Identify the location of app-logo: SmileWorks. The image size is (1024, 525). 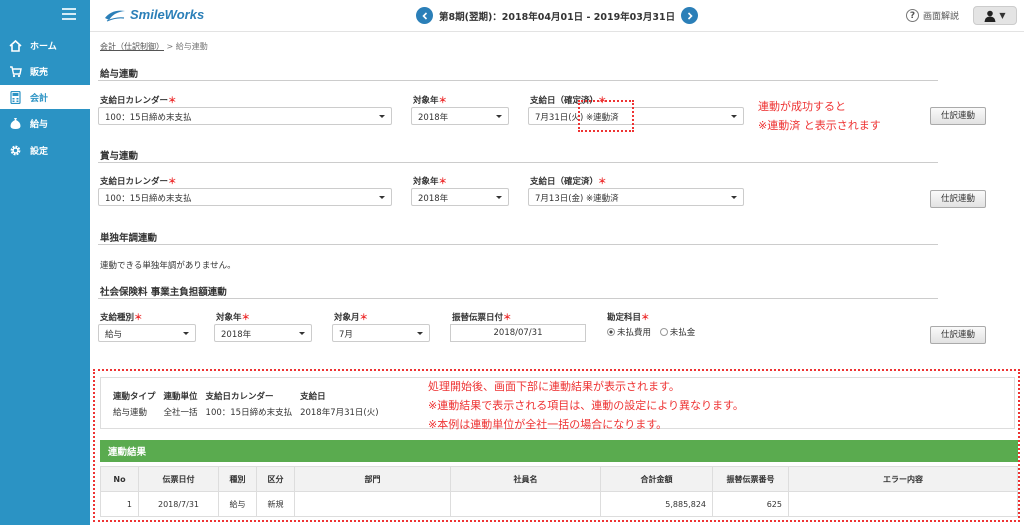
(154, 14).